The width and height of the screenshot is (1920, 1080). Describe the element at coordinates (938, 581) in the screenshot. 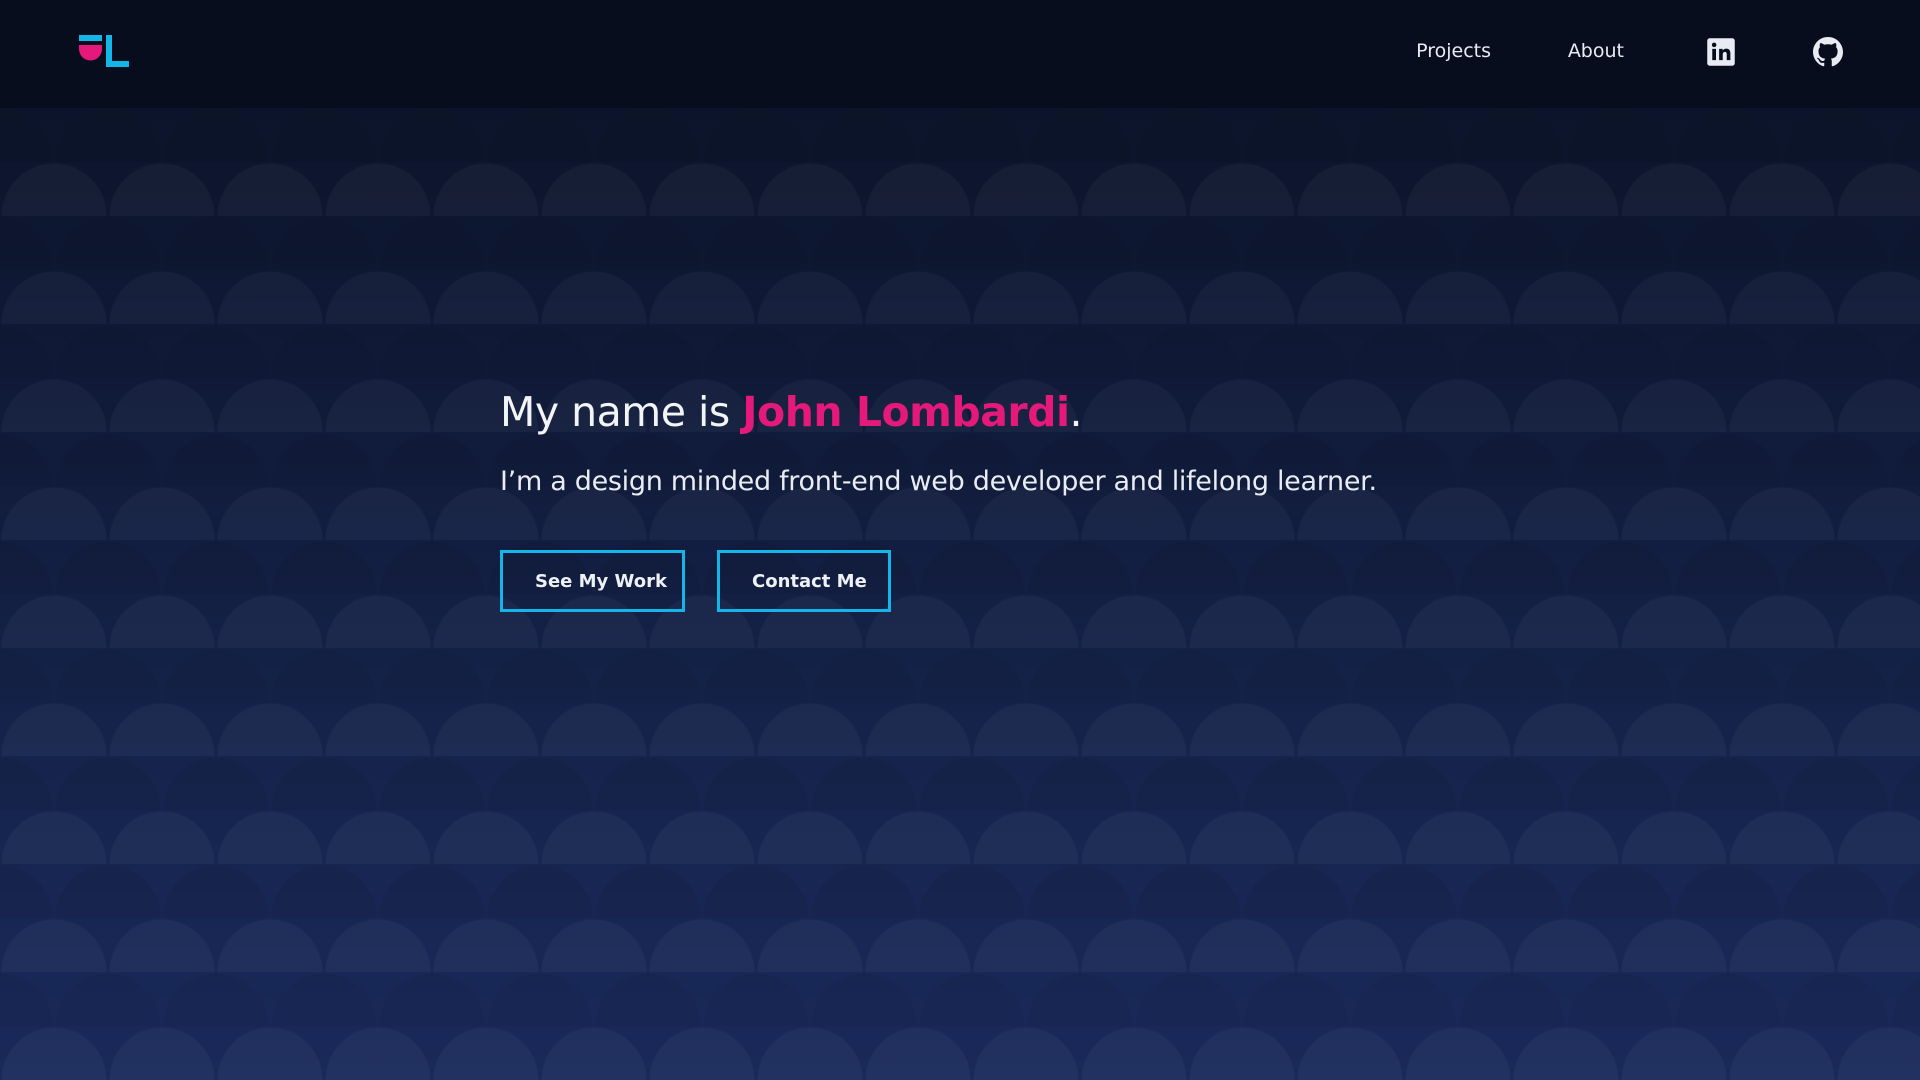

I see `hero-buttons: See My Work Contact Me` at that location.